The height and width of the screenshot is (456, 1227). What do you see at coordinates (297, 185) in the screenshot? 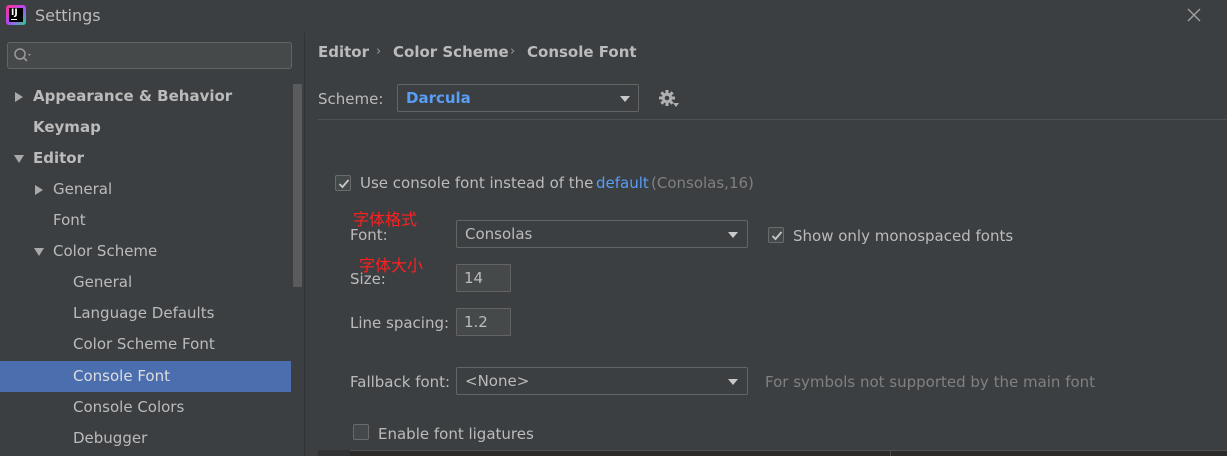
I see `sidebar-scrollbar-thumb` at bounding box center [297, 185].